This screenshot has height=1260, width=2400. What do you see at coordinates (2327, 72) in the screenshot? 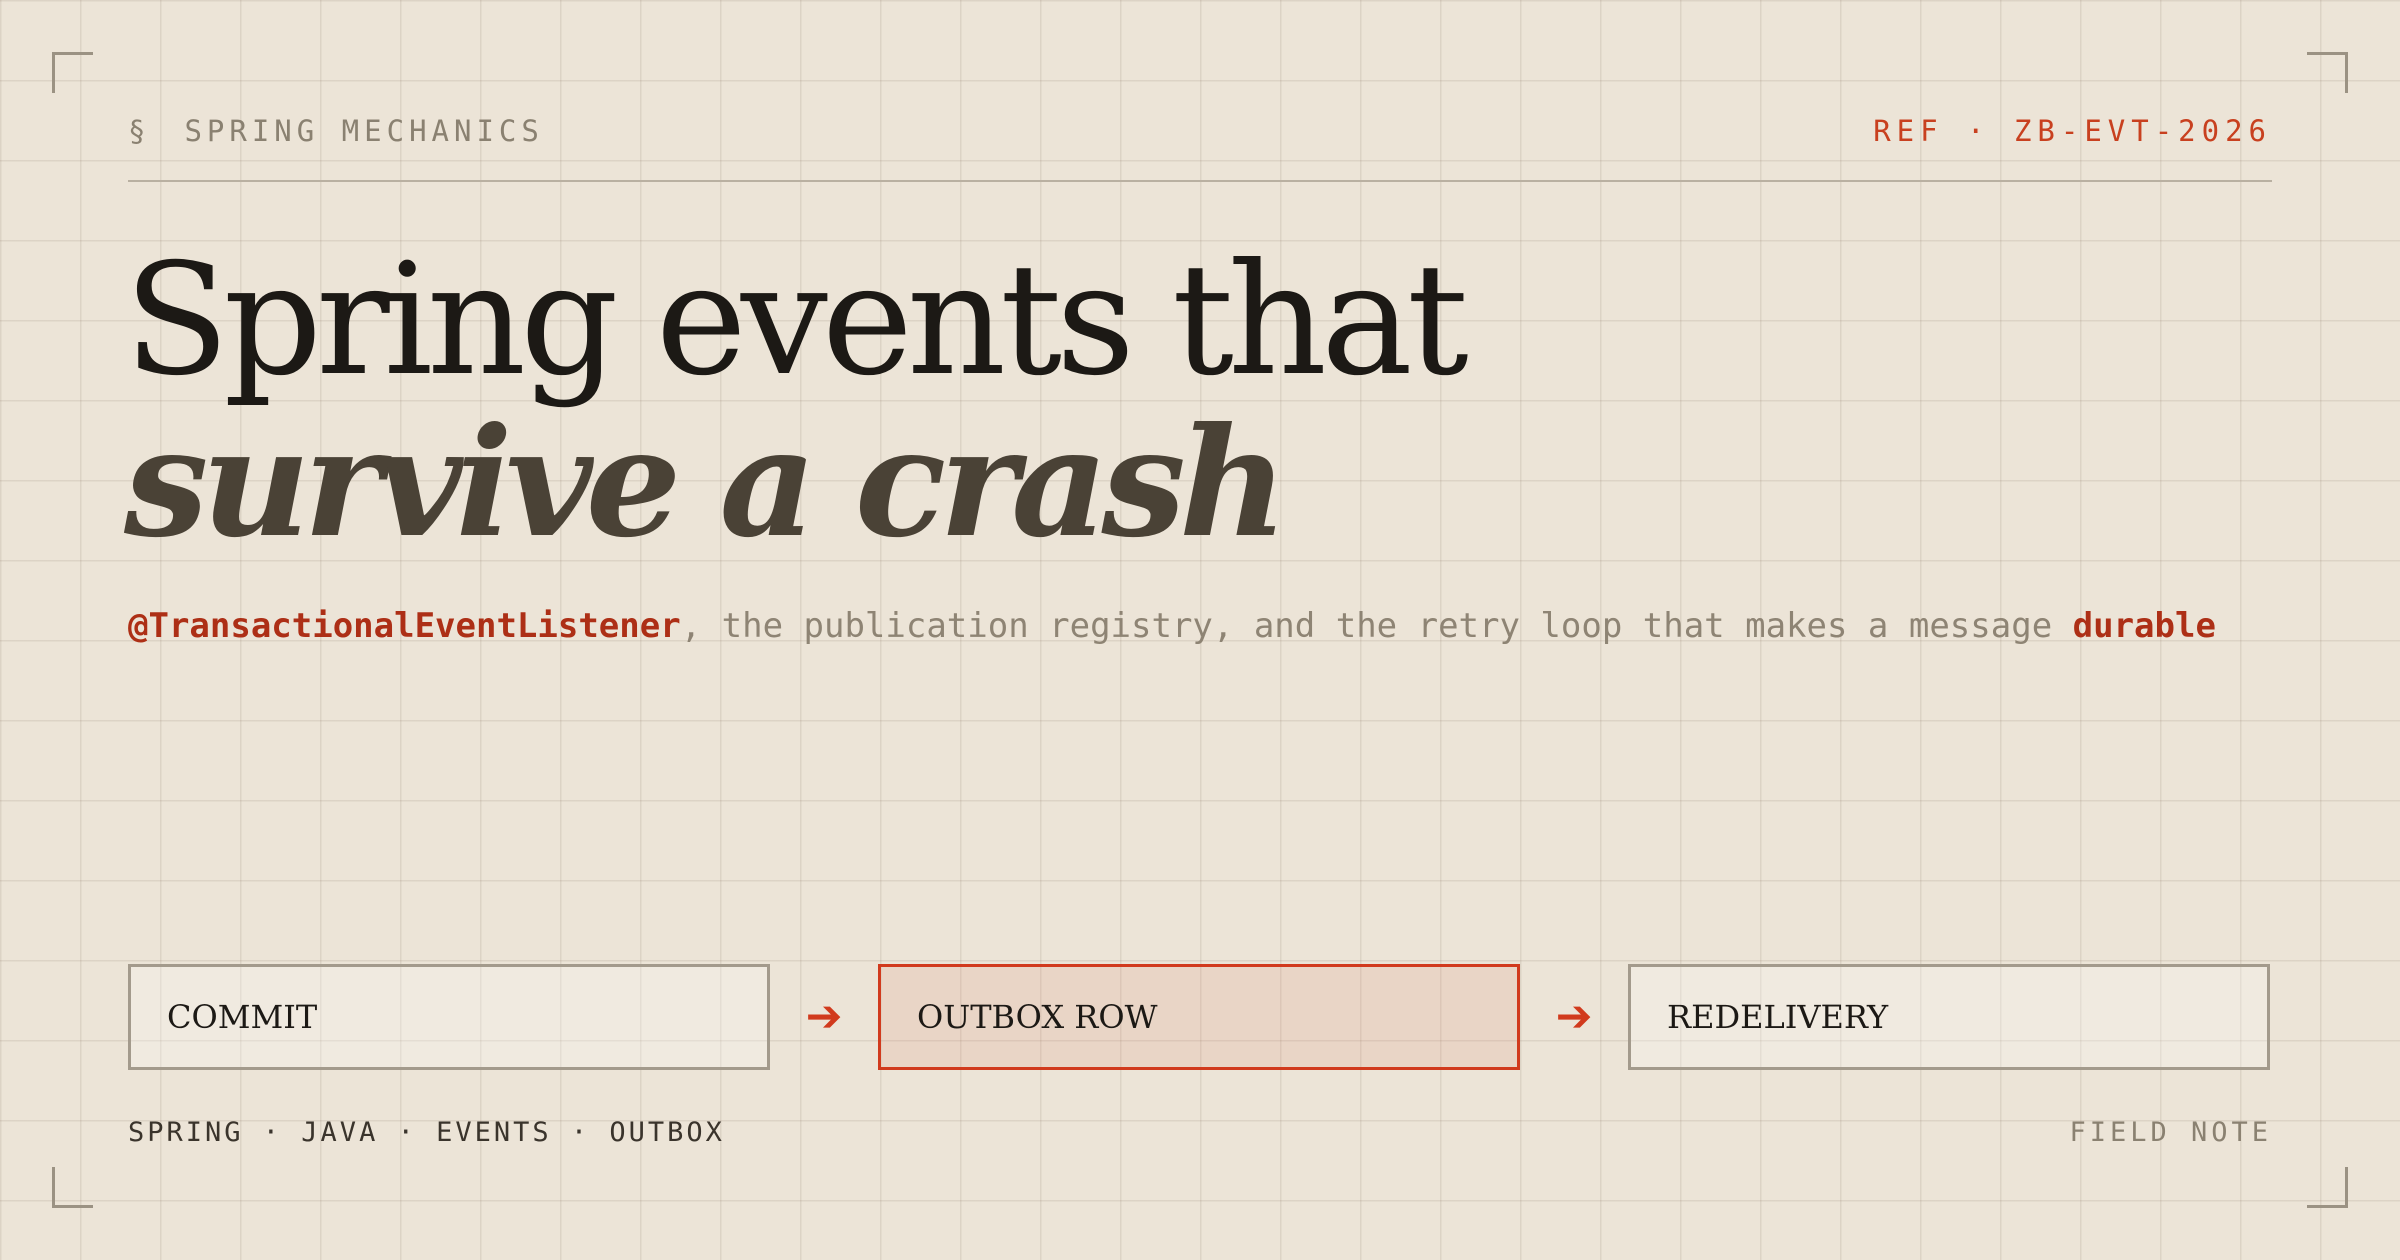
I see `corner-mark-top-right` at bounding box center [2327, 72].